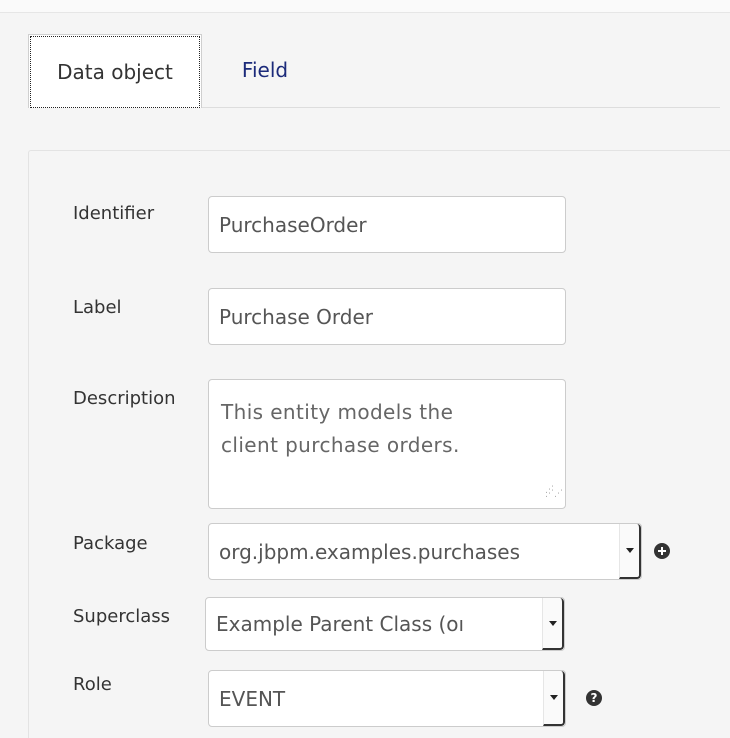 The width and height of the screenshot is (730, 738). Describe the element at coordinates (97, 307) in the screenshot. I see `label-label: Label` at that location.